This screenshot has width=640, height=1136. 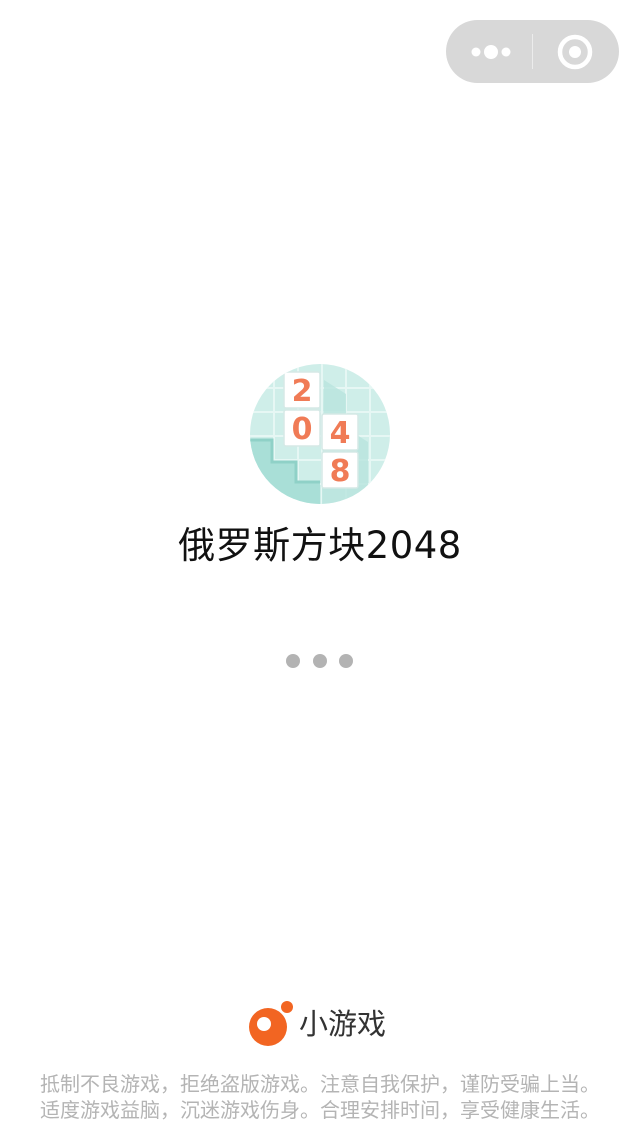 What do you see at coordinates (302, 429) in the screenshot?
I see `icon-tile-0: 0` at bounding box center [302, 429].